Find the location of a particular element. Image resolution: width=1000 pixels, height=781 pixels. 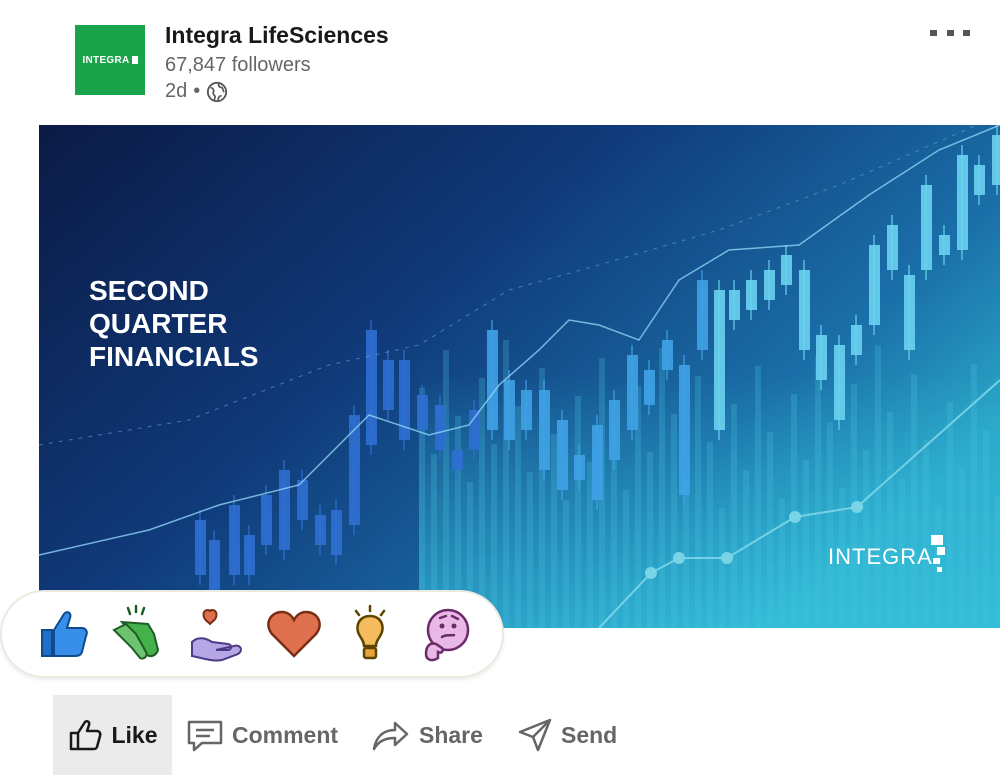

send-icon is located at coordinates (535, 735).